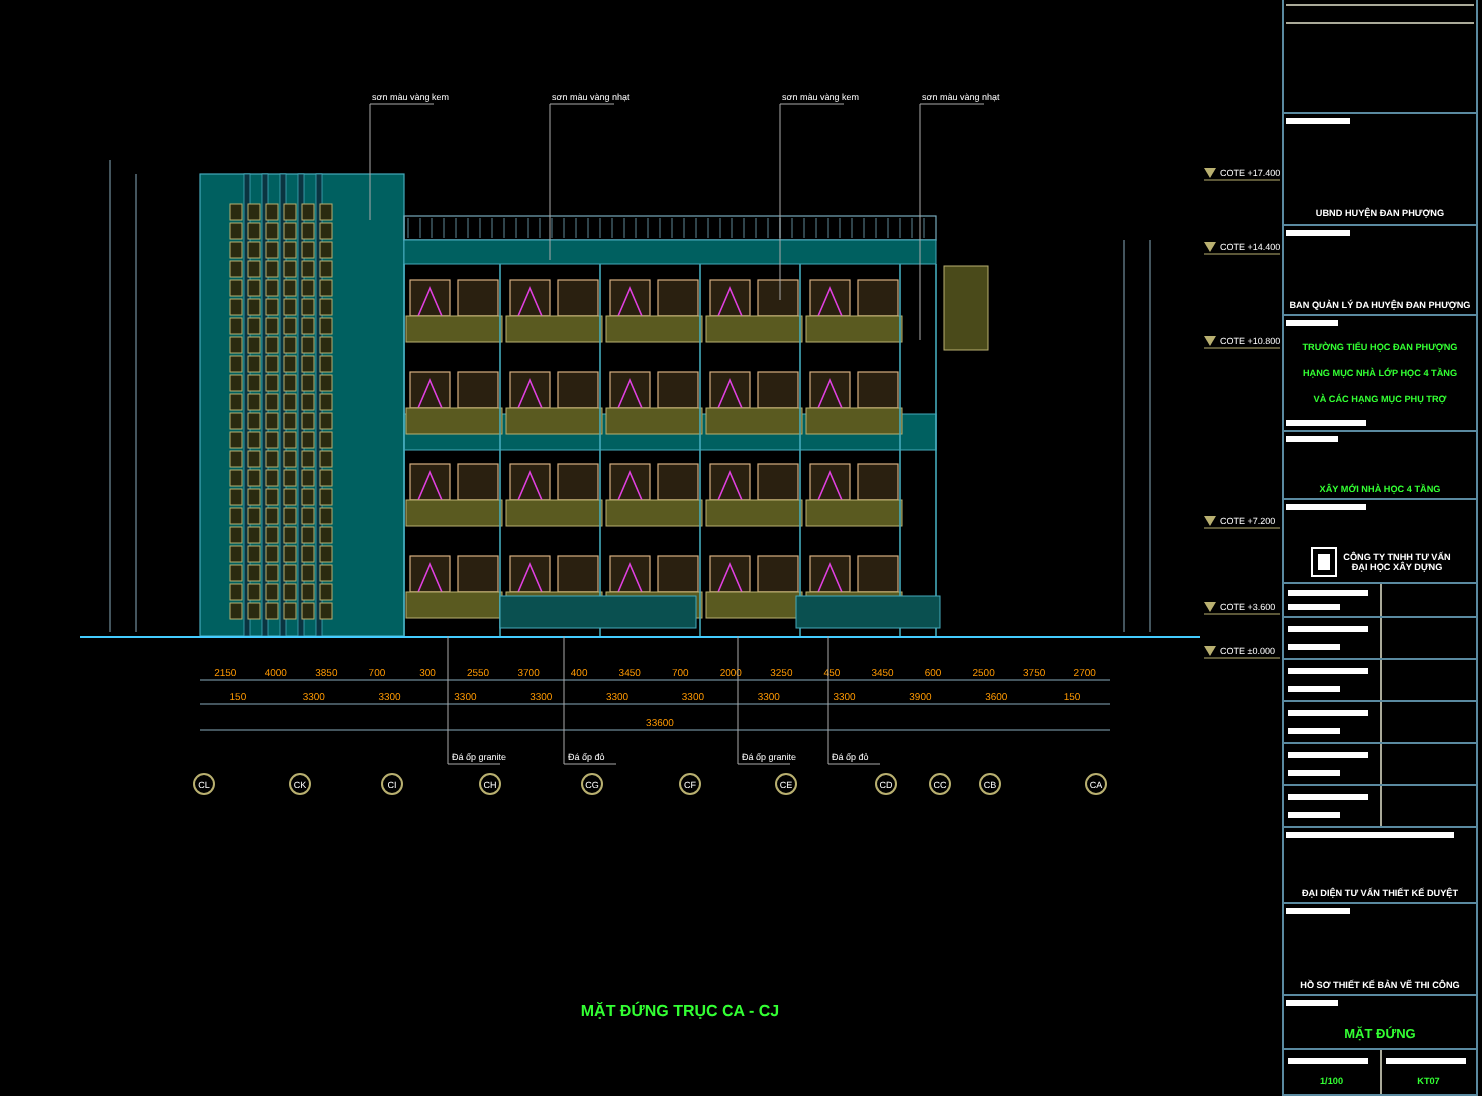  I want to click on drawing-title: MẶT ĐỨNG TRỤC CA - CJ, so click(680, 1011).